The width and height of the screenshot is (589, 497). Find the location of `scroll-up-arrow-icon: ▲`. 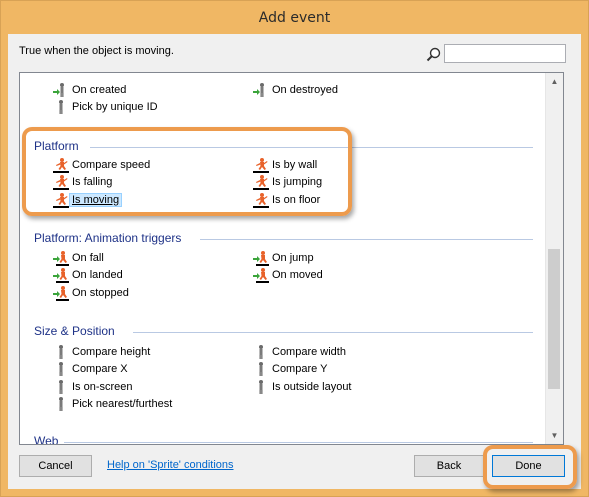

scroll-up-arrow-icon: ▲ is located at coordinates (554, 81).